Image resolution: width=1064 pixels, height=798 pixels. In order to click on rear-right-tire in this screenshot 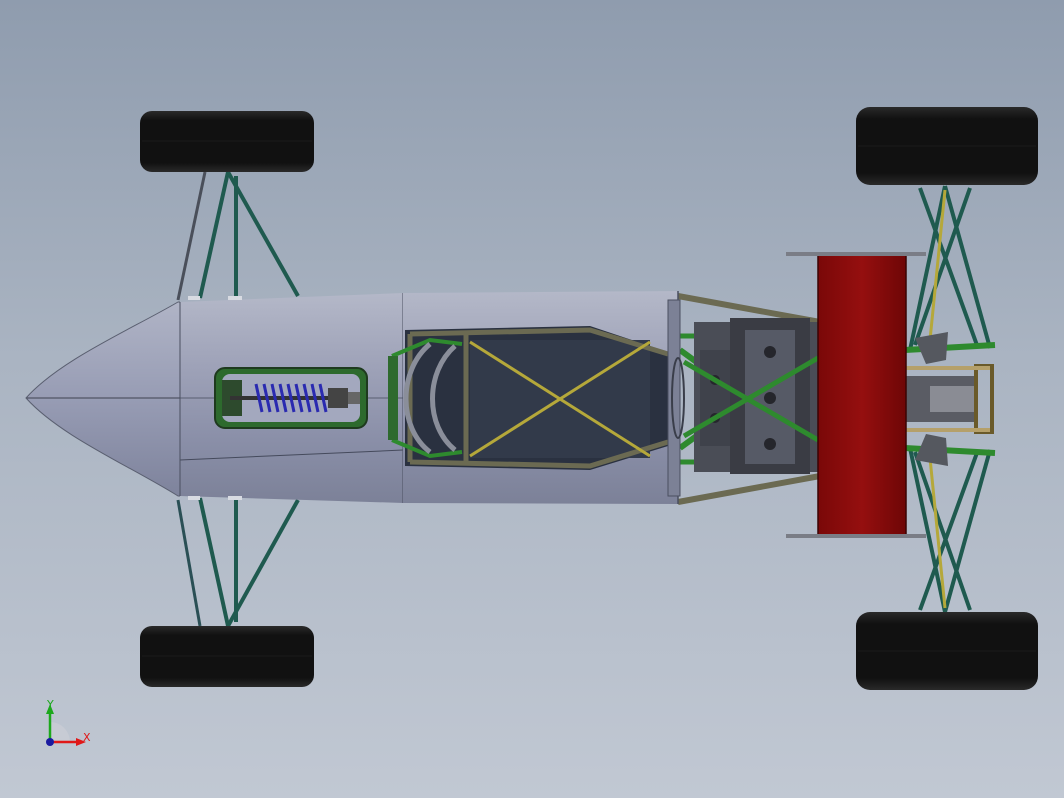, I will do `click(947, 651)`.